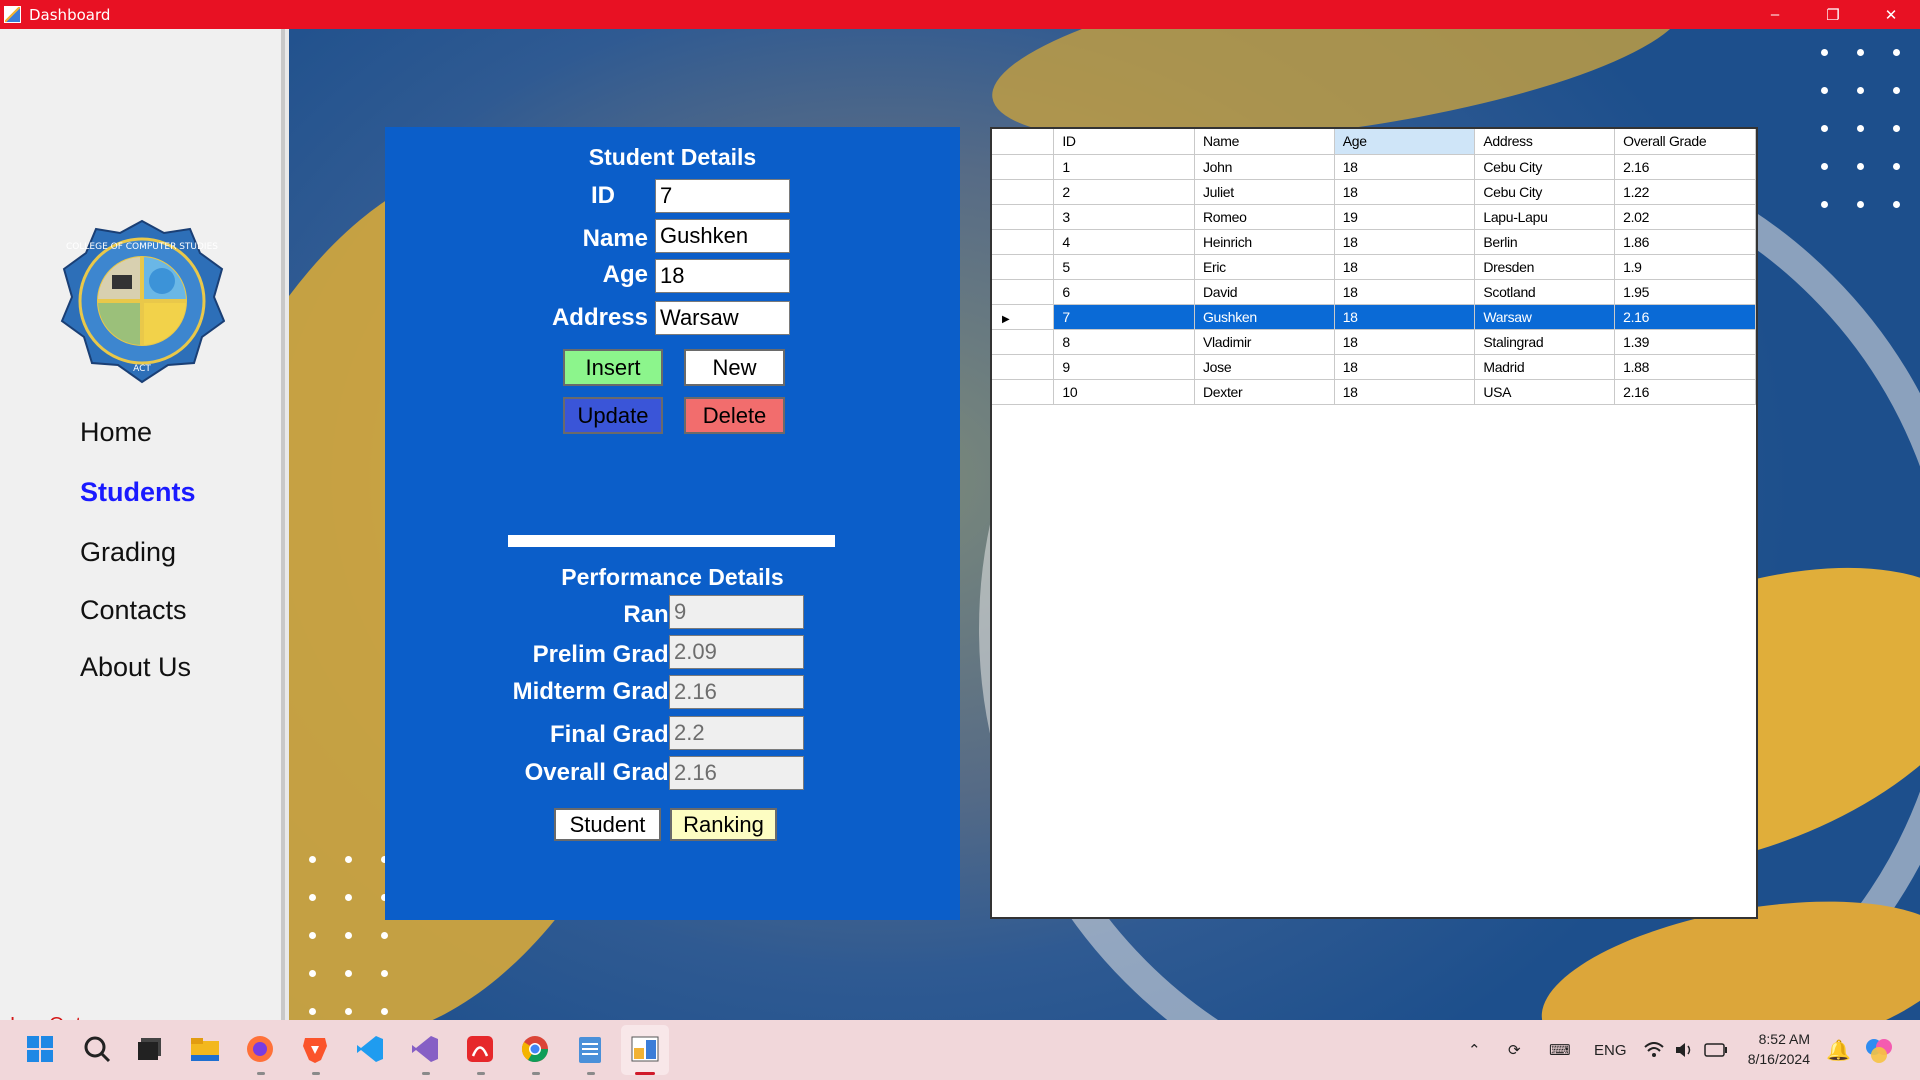 The image size is (1920, 1080). What do you see at coordinates (1264, 392) in the screenshot?
I see `cell-name: Dexter` at bounding box center [1264, 392].